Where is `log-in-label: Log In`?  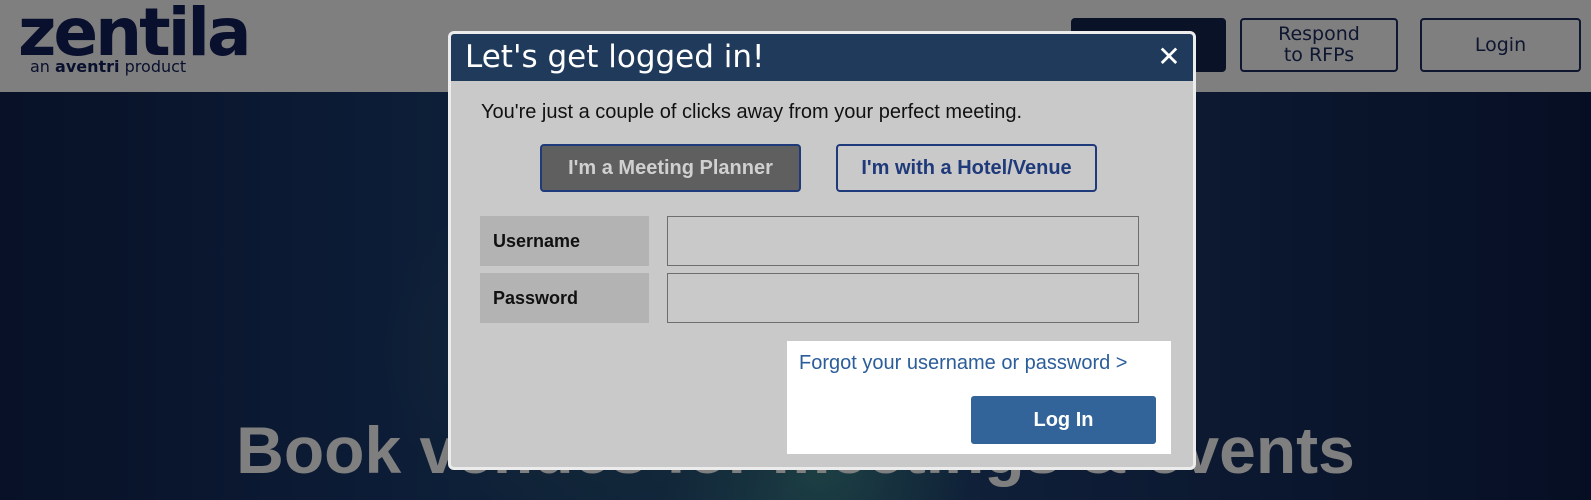
log-in-label: Log In is located at coordinates (1063, 419).